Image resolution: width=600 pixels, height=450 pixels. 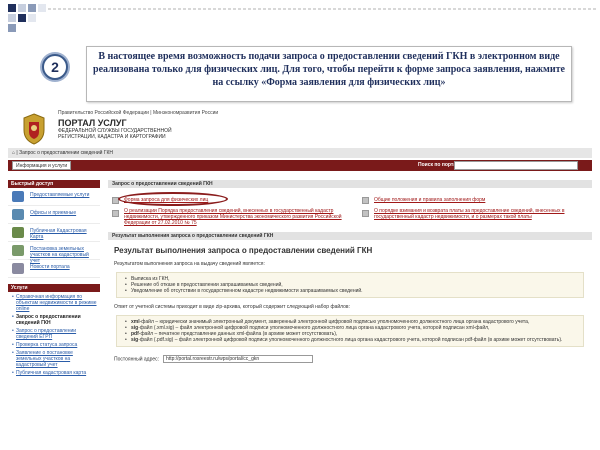 I want to click on offices-icon, so click(x=18, y=214).